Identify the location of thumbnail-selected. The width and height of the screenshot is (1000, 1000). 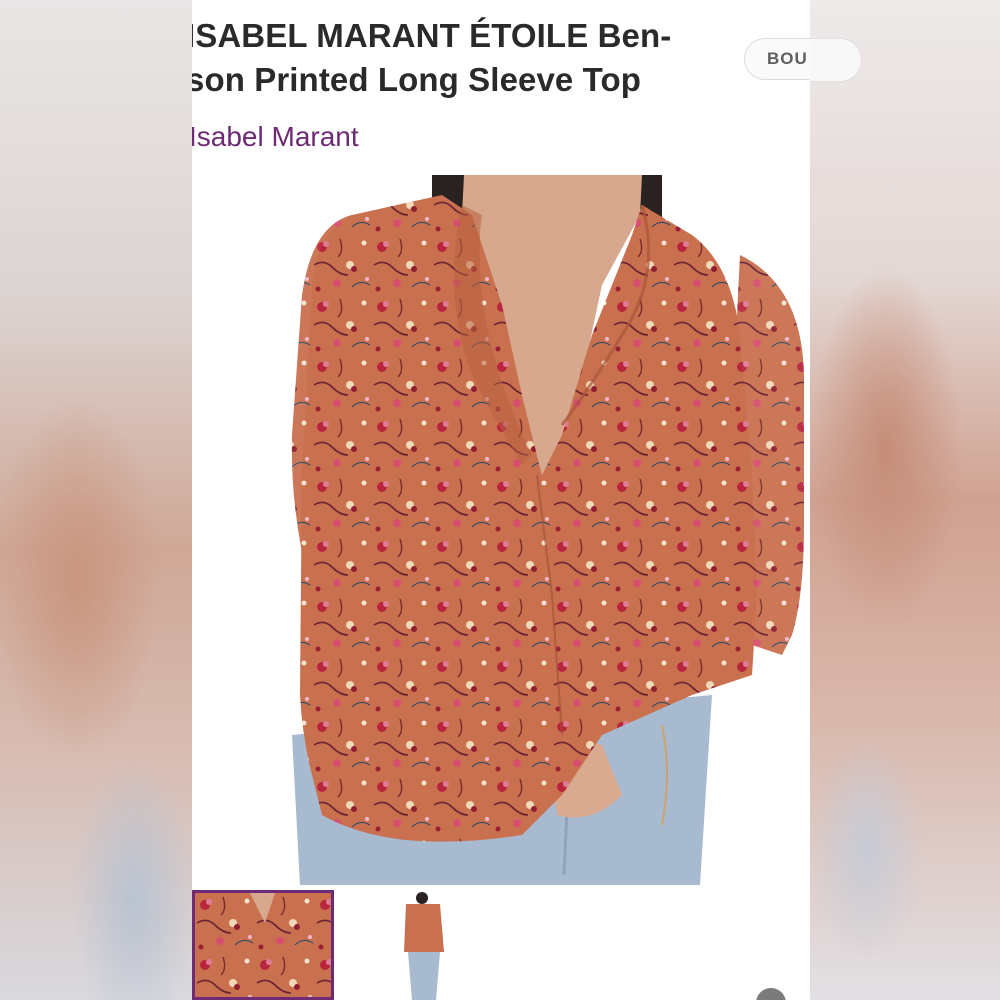
(263, 945).